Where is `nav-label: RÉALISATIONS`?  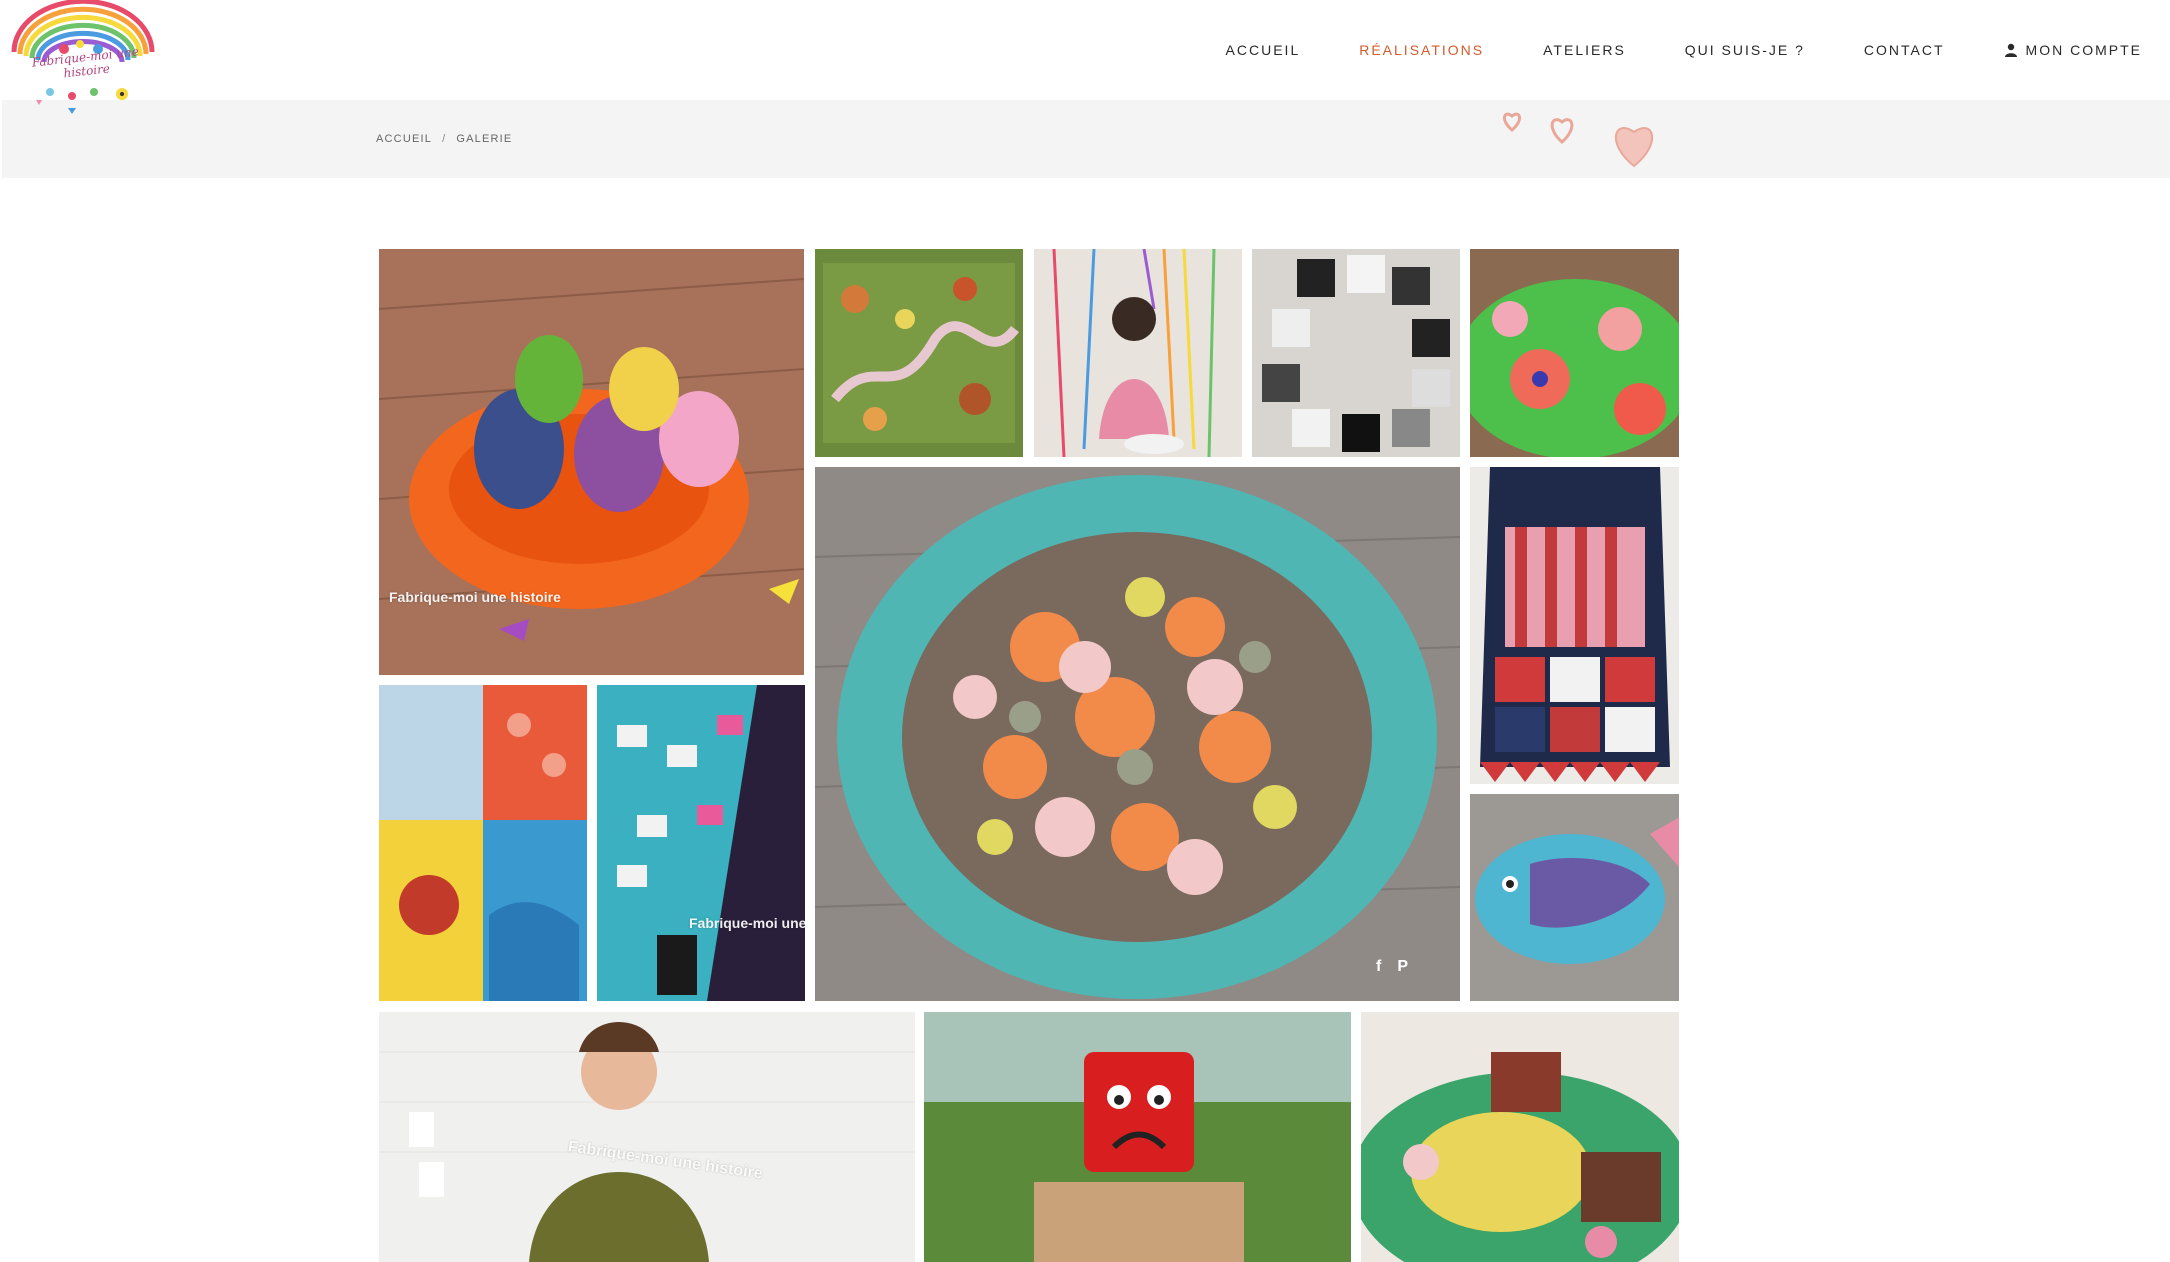 nav-label: RÉALISATIONS is located at coordinates (1422, 50).